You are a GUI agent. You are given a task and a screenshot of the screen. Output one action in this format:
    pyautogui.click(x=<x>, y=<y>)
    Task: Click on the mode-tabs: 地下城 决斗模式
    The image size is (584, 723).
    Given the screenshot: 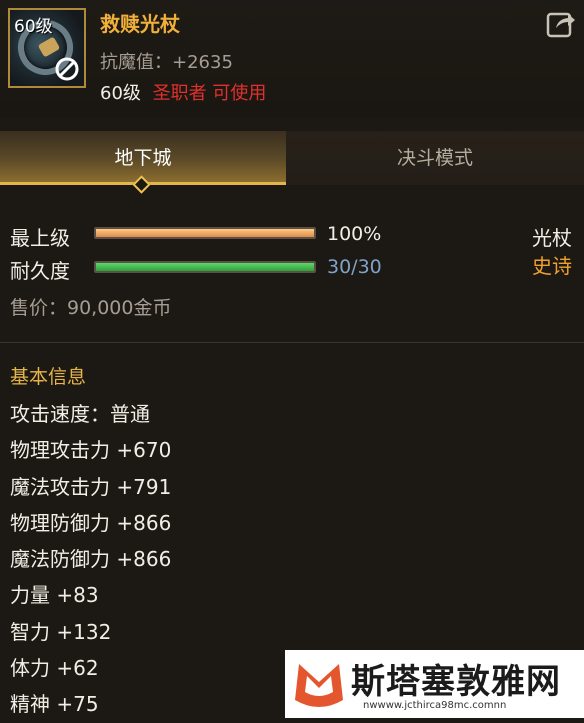 What is the action you would take?
    pyautogui.click(x=292, y=158)
    